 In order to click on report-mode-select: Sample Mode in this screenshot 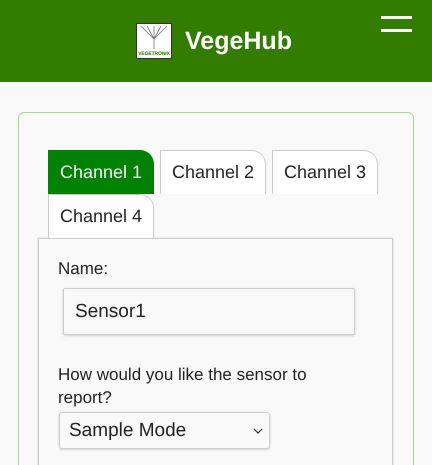, I will do `click(164, 430)`.